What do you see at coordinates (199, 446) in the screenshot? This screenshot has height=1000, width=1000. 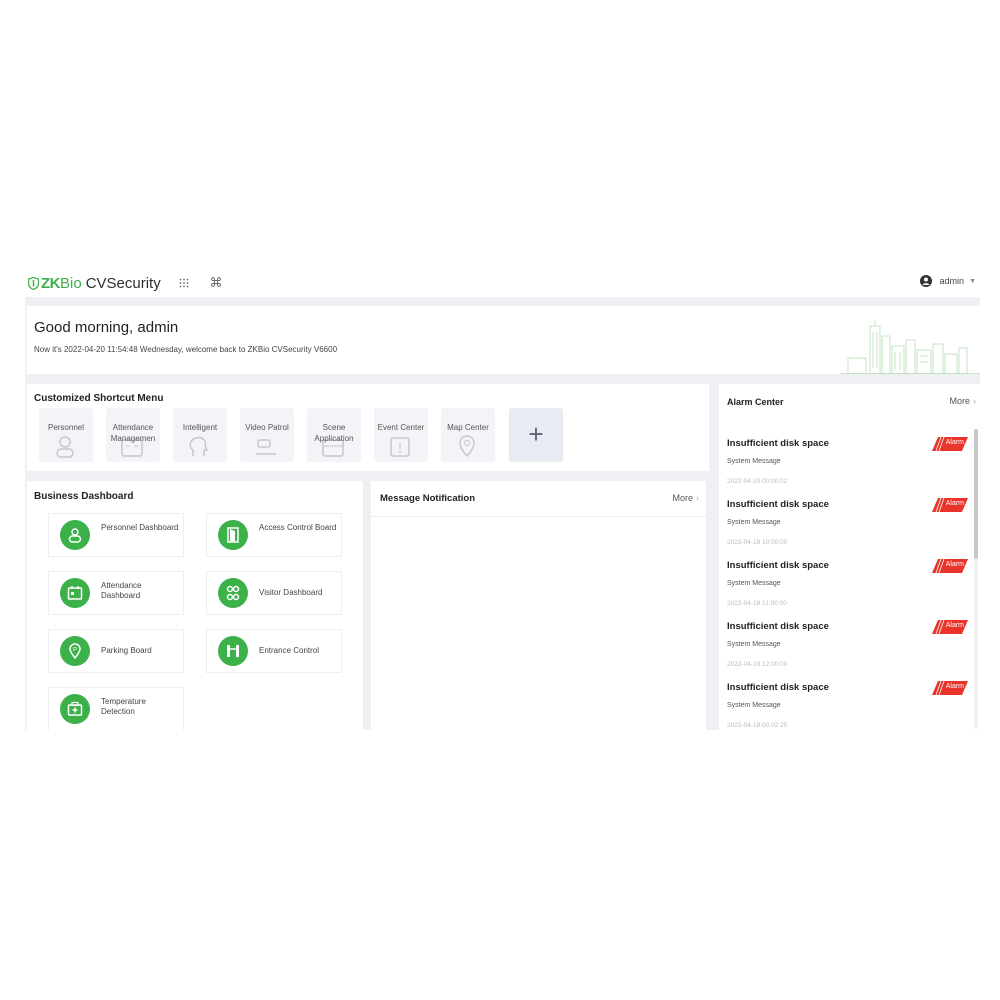 I see `brain-icon` at bounding box center [199, 446].